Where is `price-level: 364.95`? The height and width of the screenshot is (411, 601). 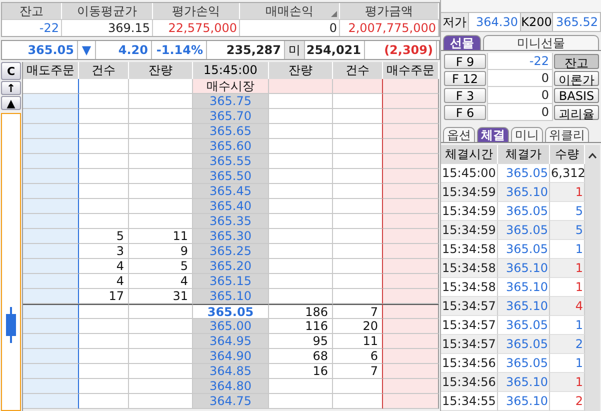 price-level: 364.95 is located at coordinates (231, 341).